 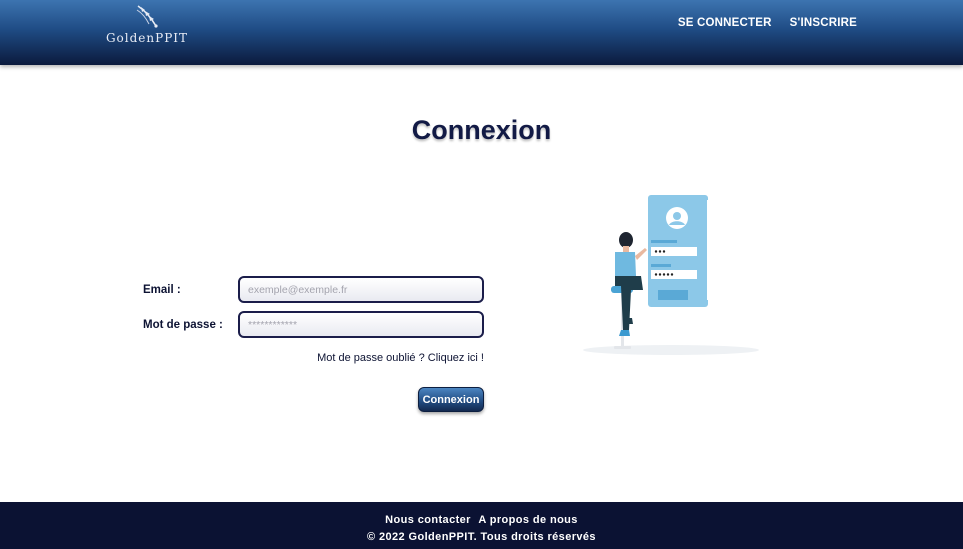 I want to click on nav-login-link: SE CONNECTER, so click(x=725, y=23).